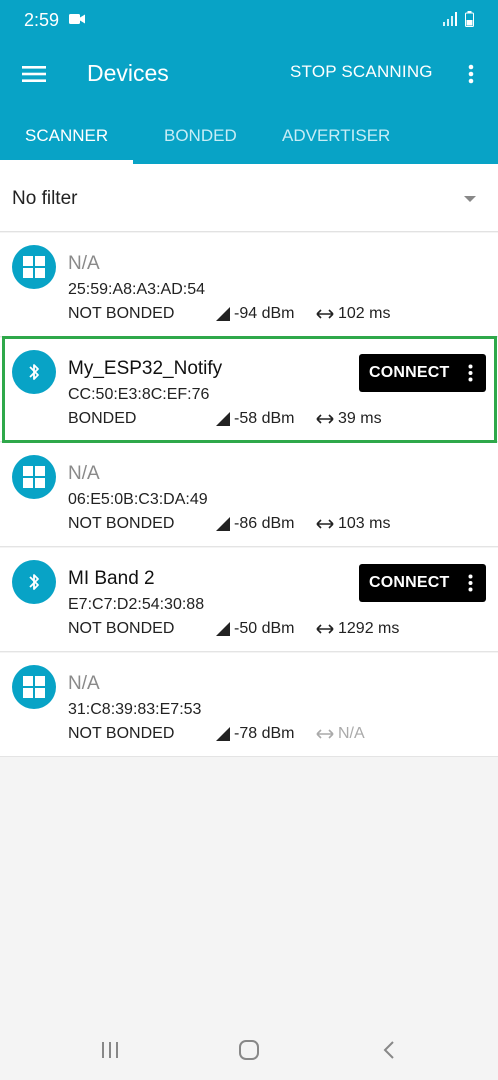 Image resolution: width=498 pixels, height=1080 pixels. I want to click on home-icon, so click(249, 1050).